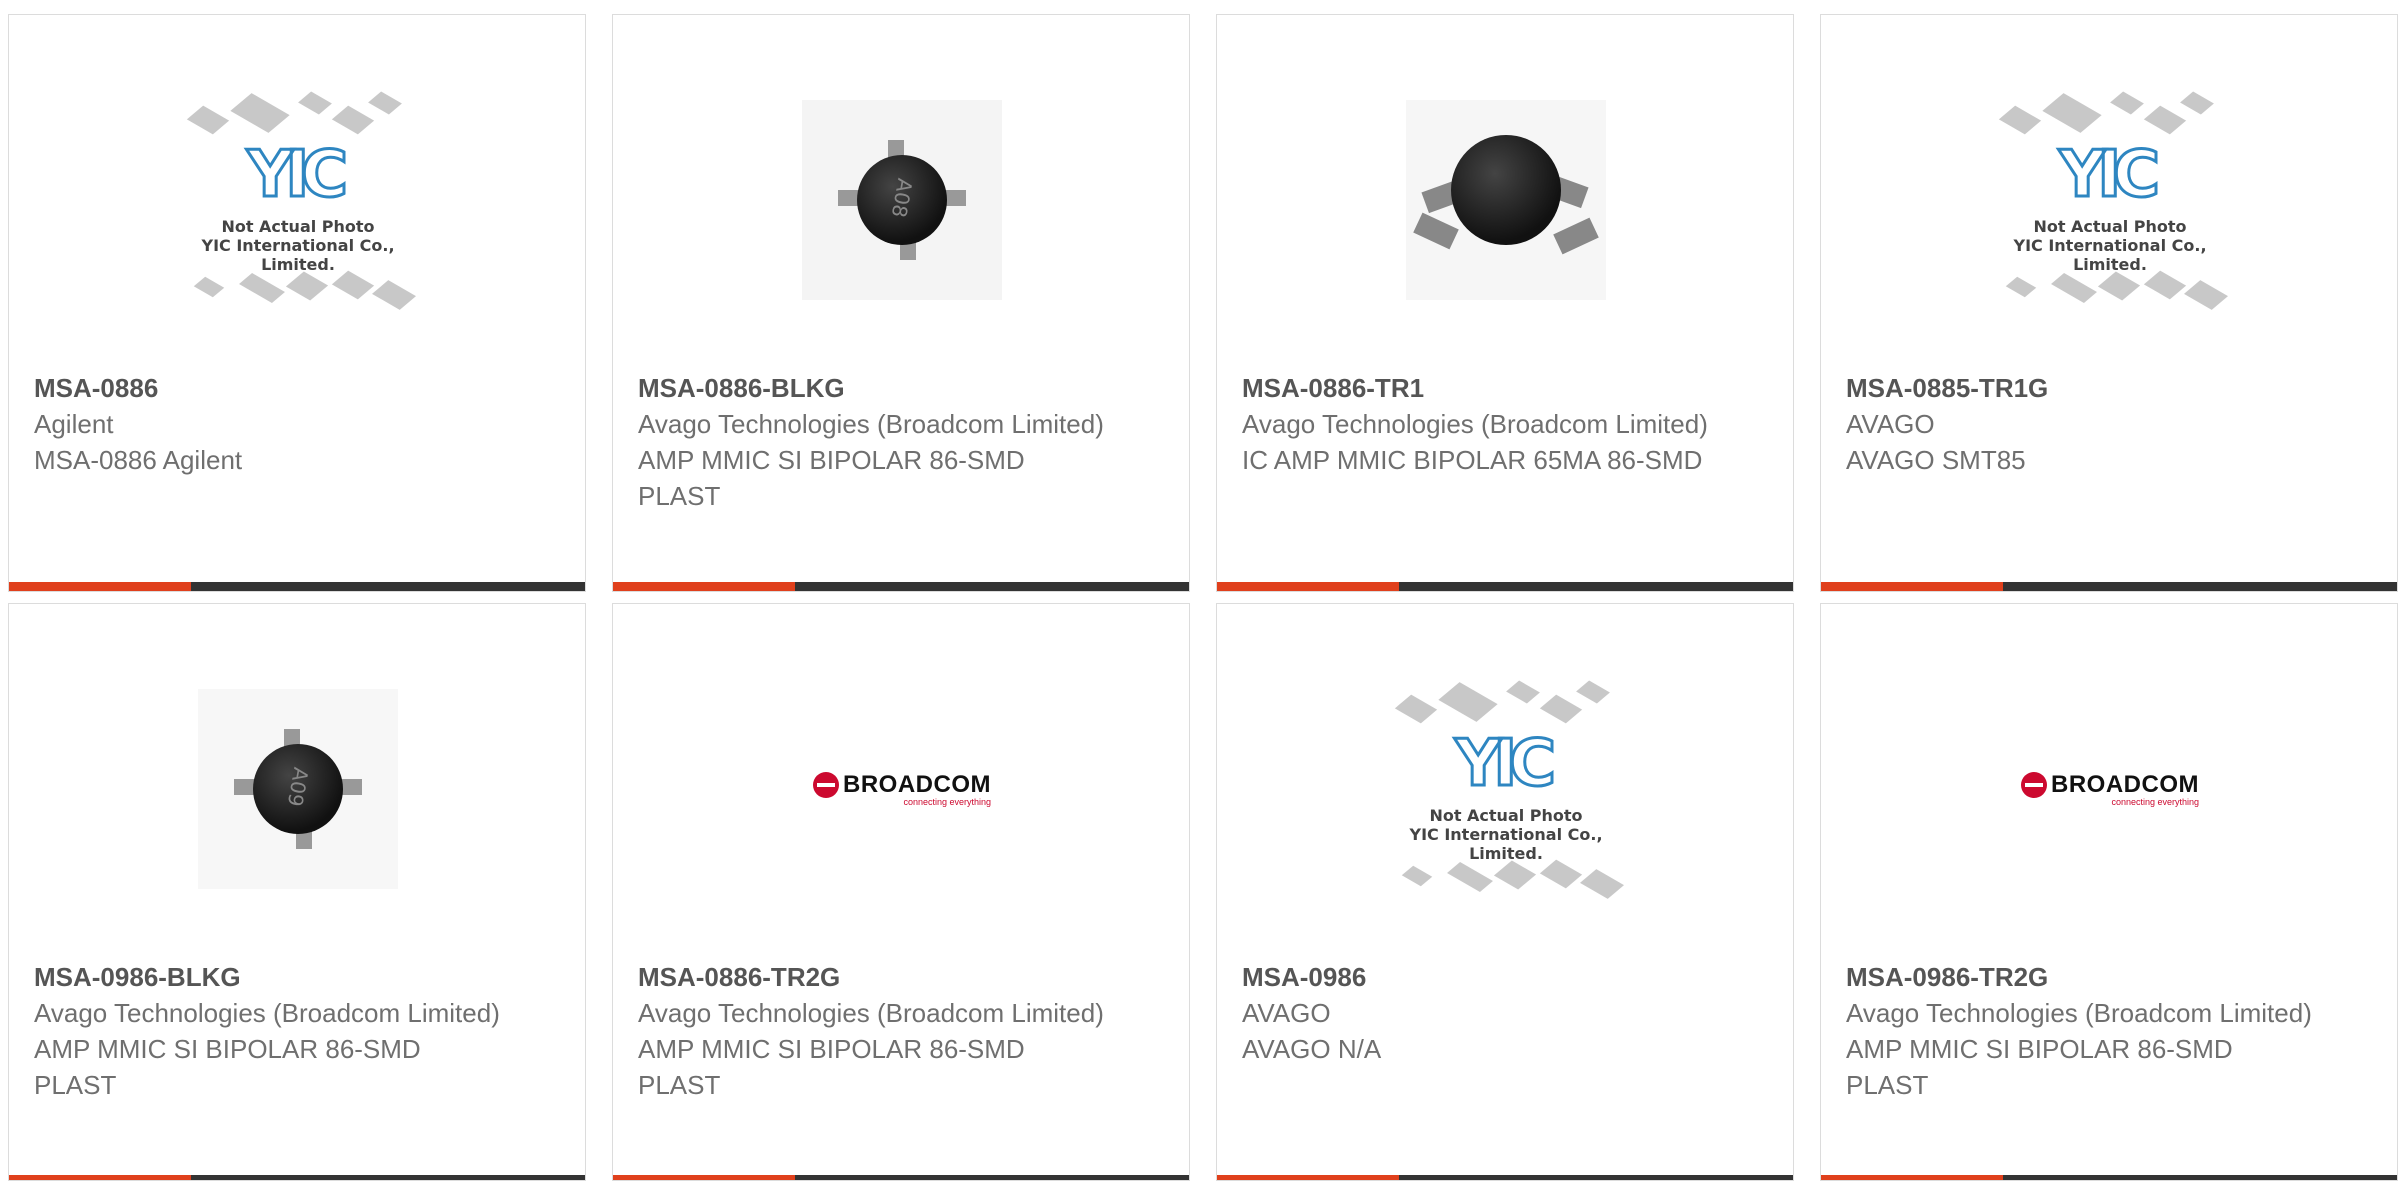  I want to click on component-photo: A09, so click(298, 789).